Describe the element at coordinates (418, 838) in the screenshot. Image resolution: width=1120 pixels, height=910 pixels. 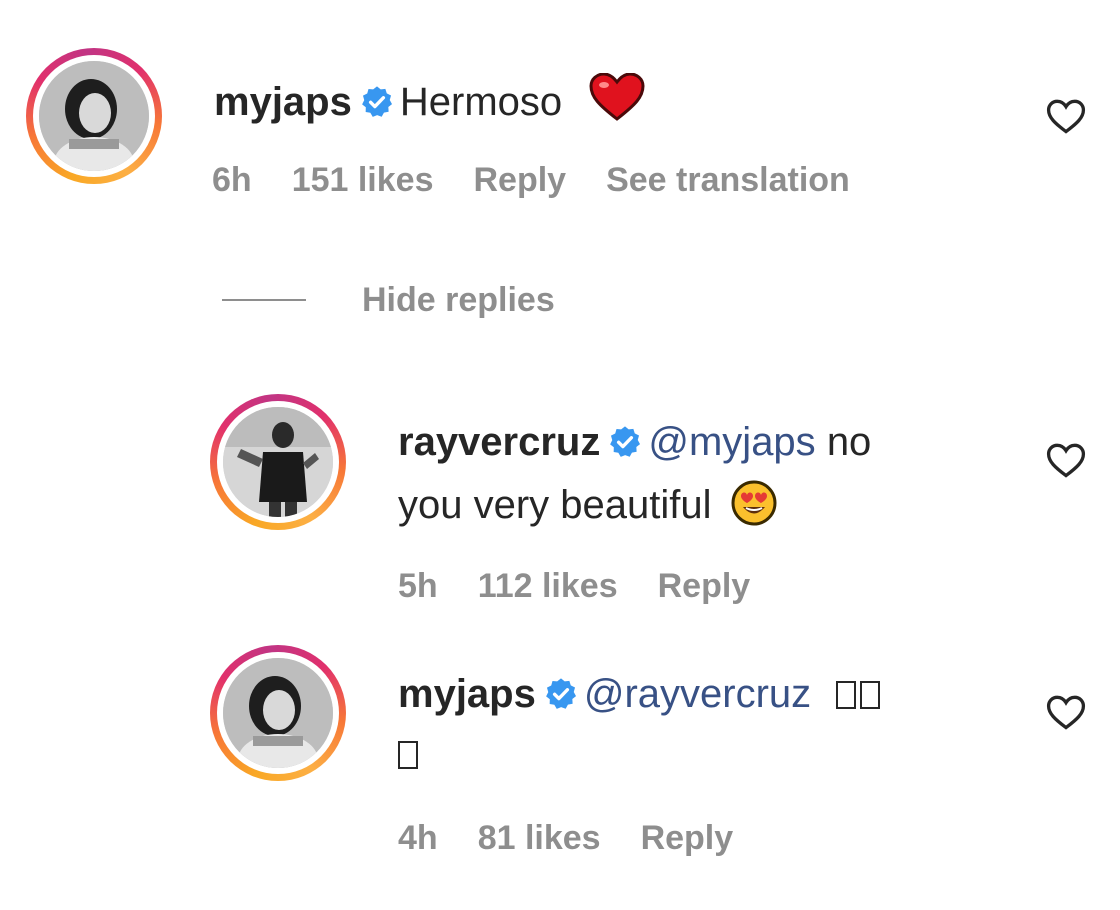
I see `timestamp: 4h` at that location.